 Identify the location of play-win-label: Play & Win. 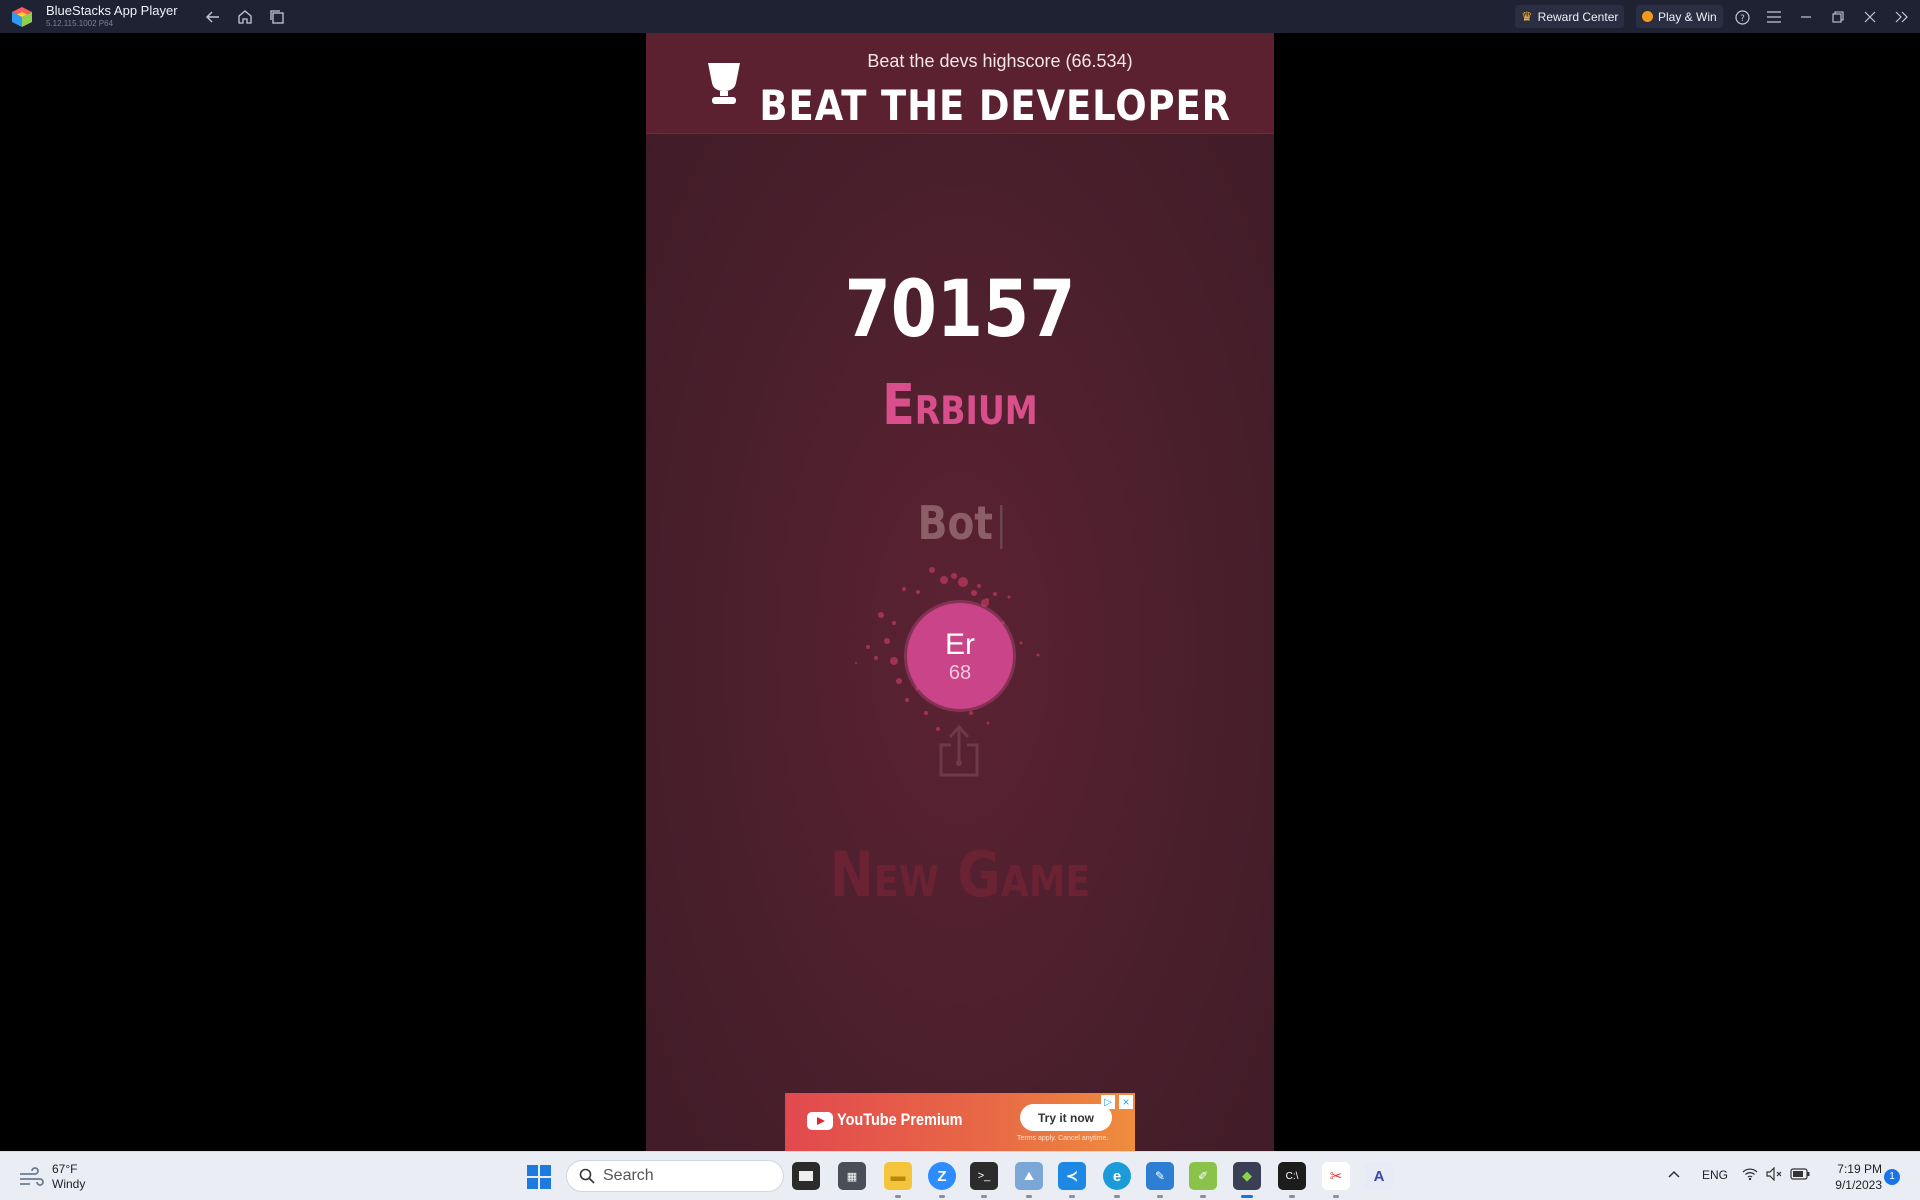
(1687, 16).